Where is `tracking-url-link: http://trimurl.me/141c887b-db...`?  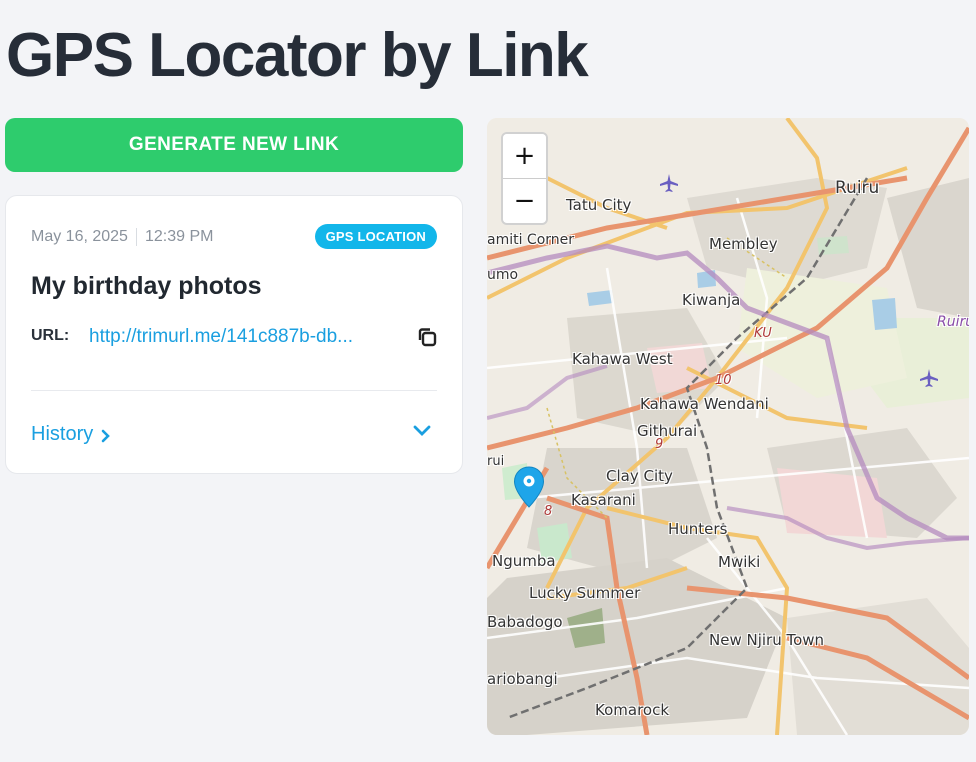
tracking-url-link: http://trimurl.me/141c887b-db... is located at coordinates (246, 337).